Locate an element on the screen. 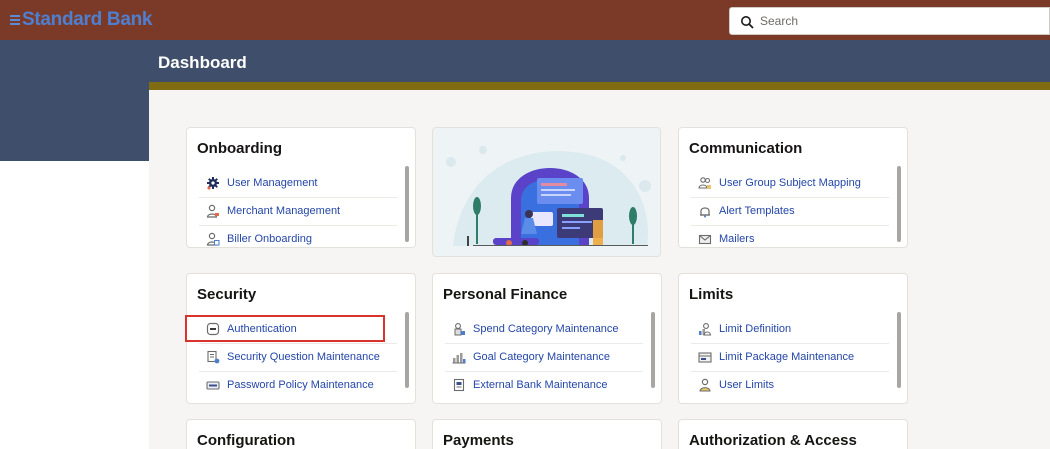  menu-item-label: Password Policy Maintenance is located at coordinates (300, 385).